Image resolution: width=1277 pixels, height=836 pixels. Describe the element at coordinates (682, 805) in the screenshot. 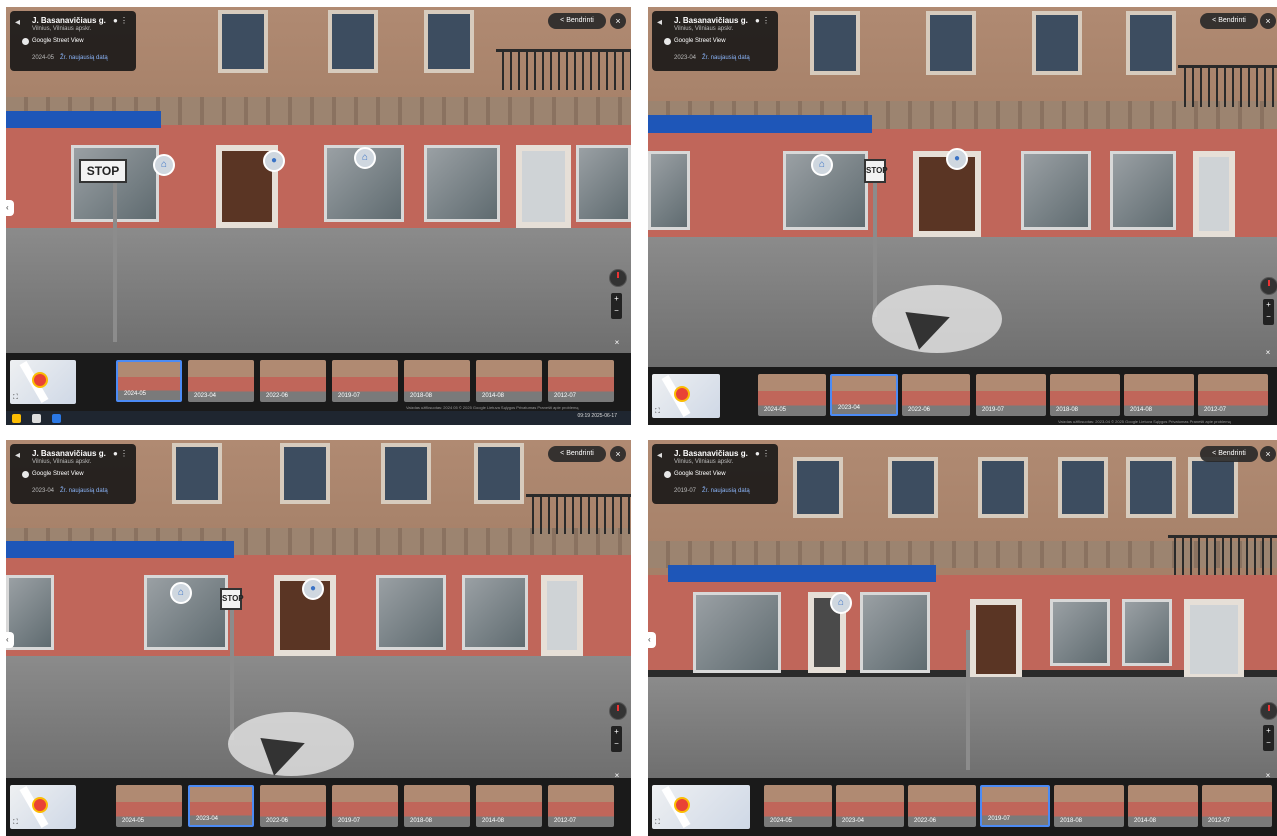

I see `map-pin-icon` at that location.